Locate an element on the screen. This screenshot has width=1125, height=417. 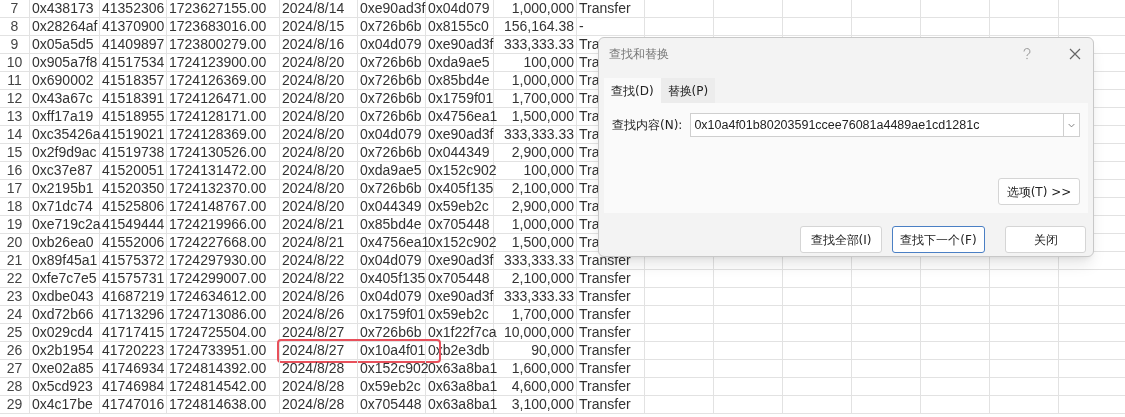
dialog-tab: 查找(D) is located at coordinates (632, 90).